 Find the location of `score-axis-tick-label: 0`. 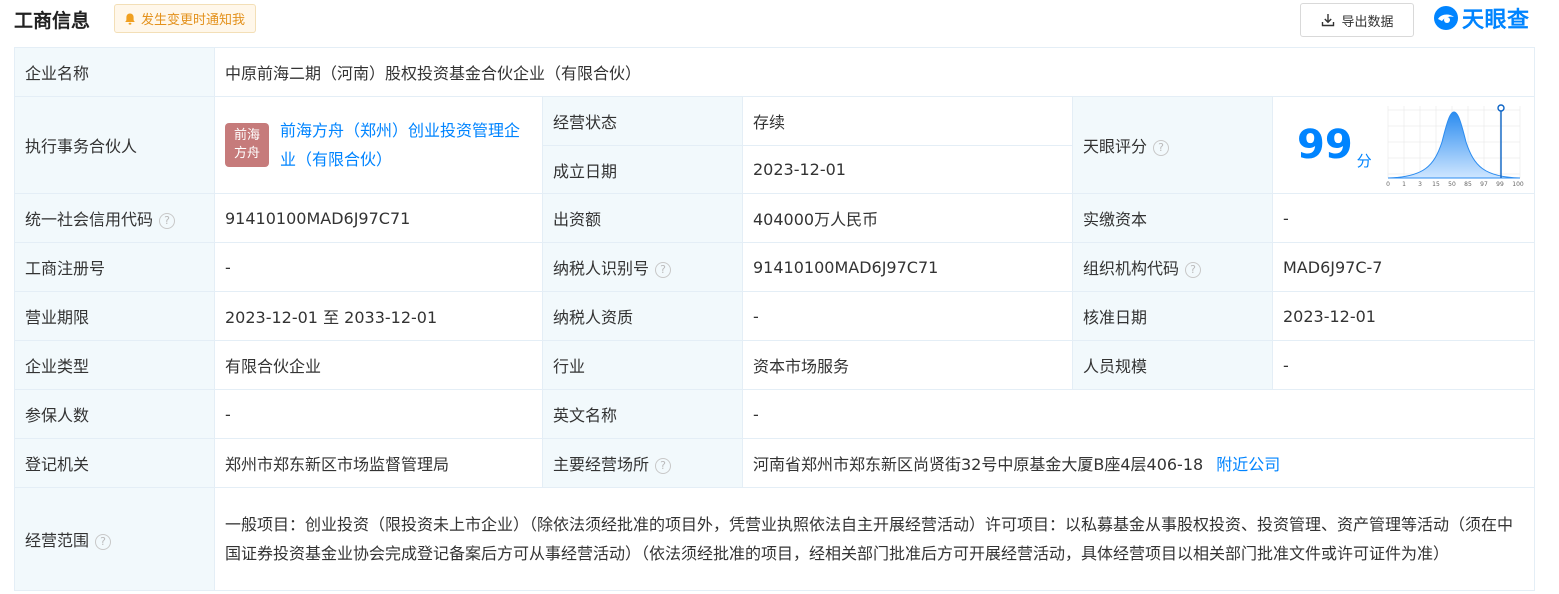

score-axis-tick-label: 0 is located at coordinates (1388, 184).